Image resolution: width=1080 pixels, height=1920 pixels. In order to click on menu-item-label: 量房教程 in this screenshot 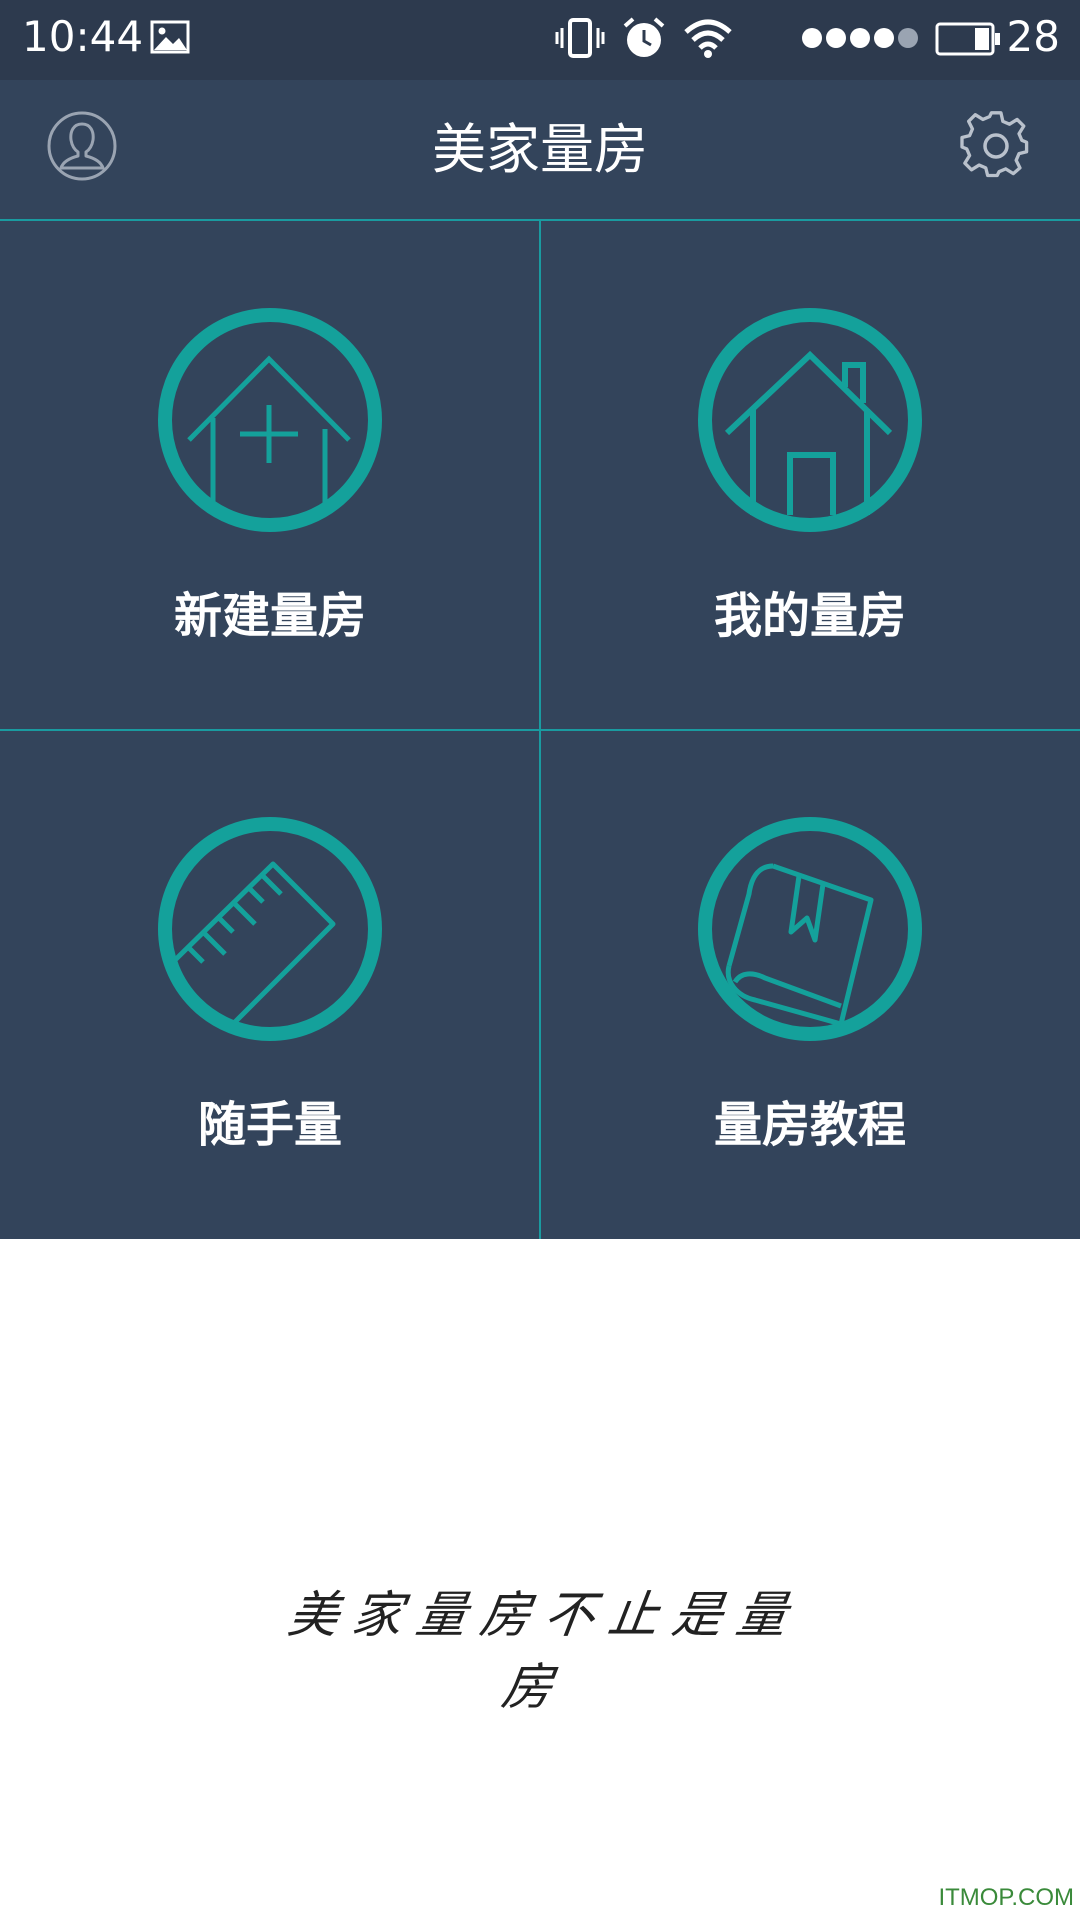, I will do `click(809, 1125)`.